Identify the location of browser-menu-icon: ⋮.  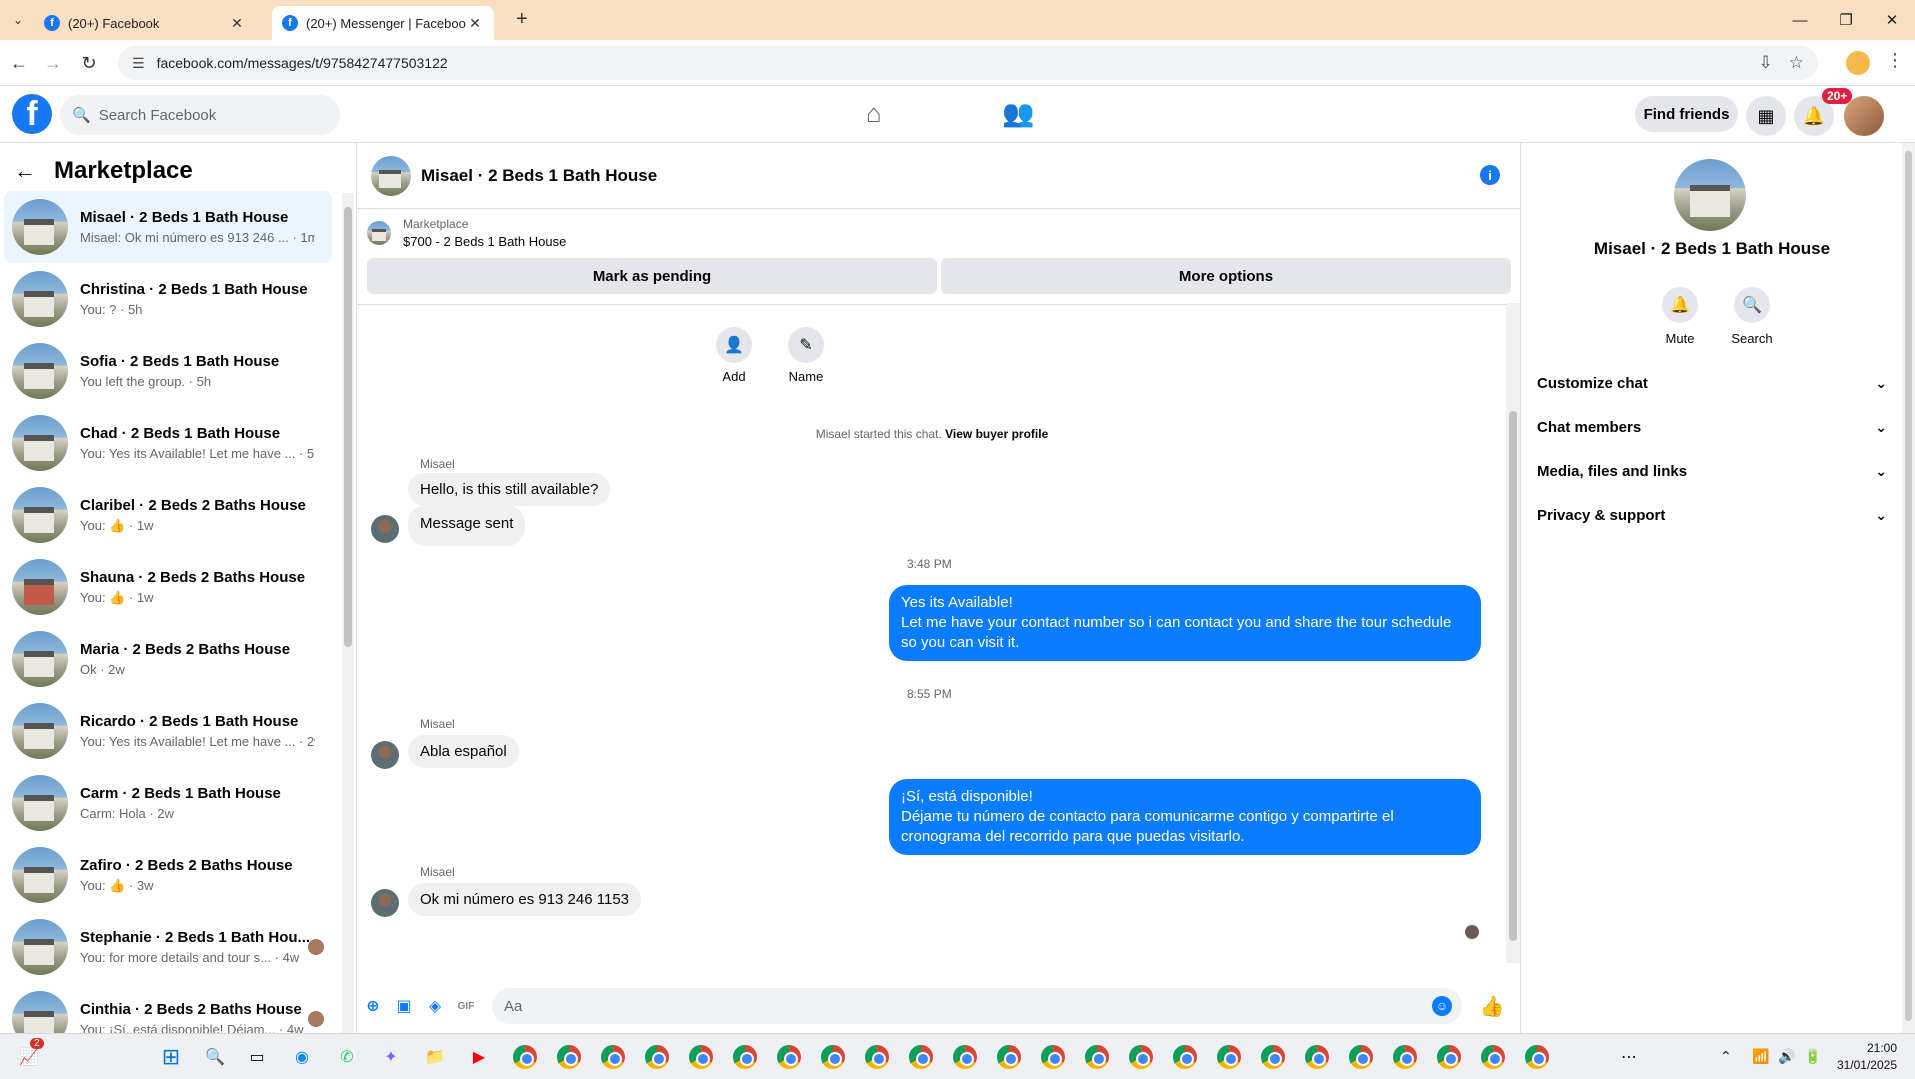
(1895, 60).